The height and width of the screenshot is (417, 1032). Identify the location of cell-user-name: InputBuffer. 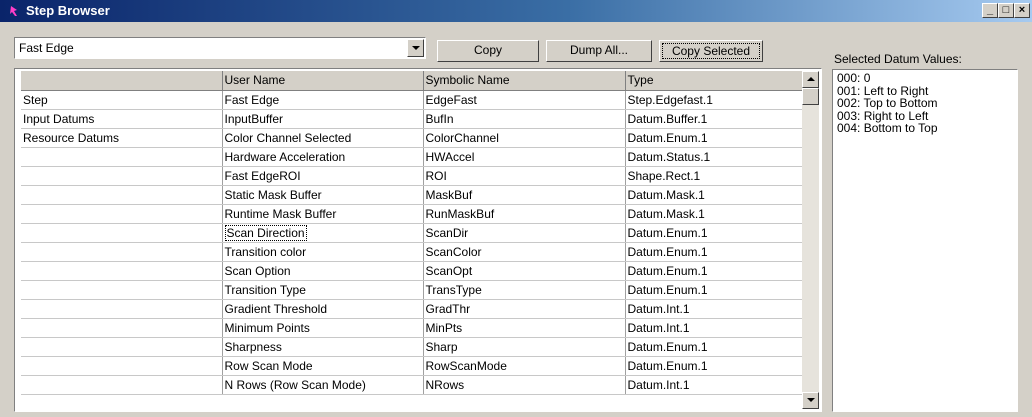
(323, 119).